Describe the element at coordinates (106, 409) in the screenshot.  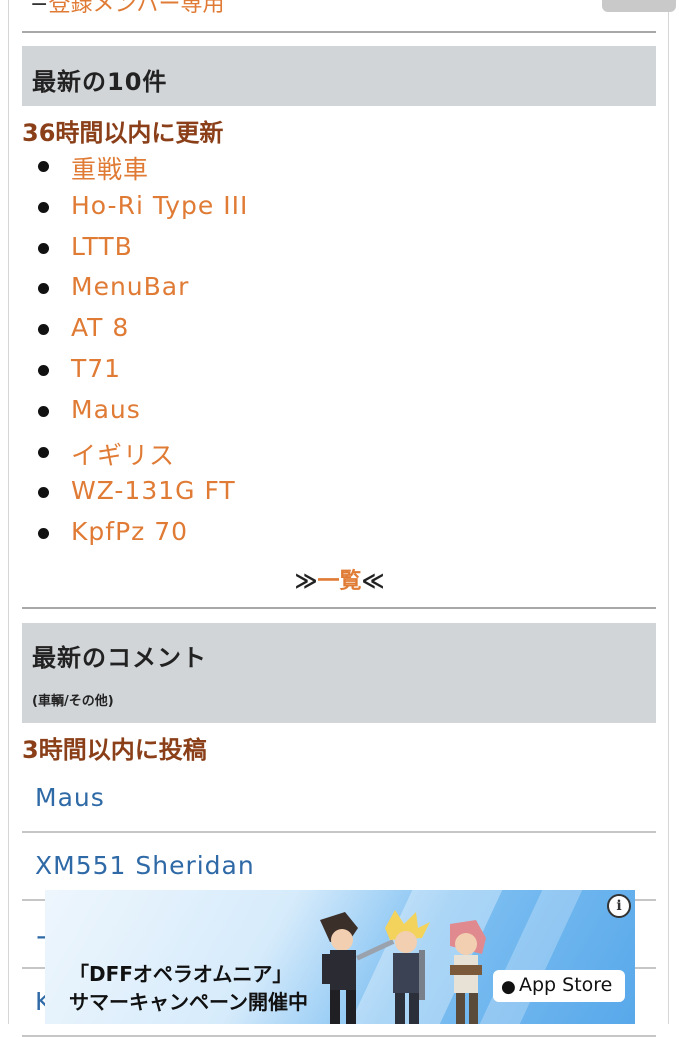
I see `update-link: Maus` at that location.